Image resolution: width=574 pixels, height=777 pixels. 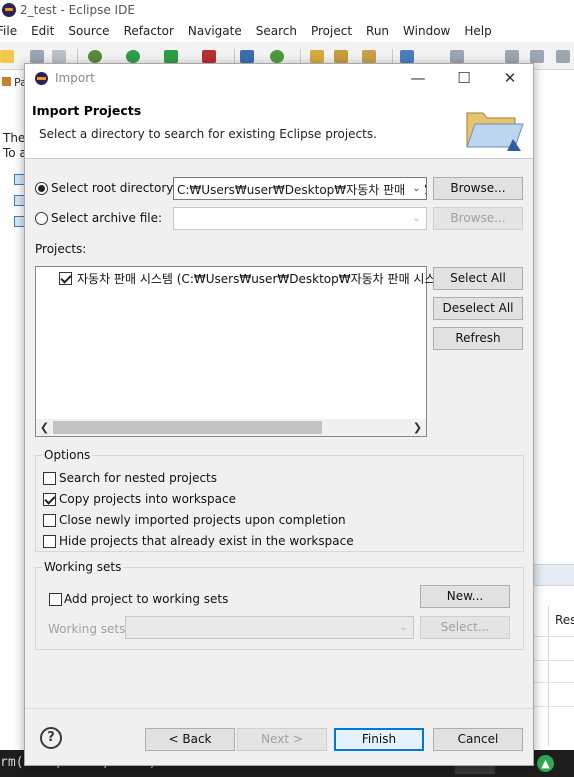 What do you see at coordinates (106, 218) in the screenshot?
I see `archive-file-label: Select archive file:` at bounding box center [106, 218].